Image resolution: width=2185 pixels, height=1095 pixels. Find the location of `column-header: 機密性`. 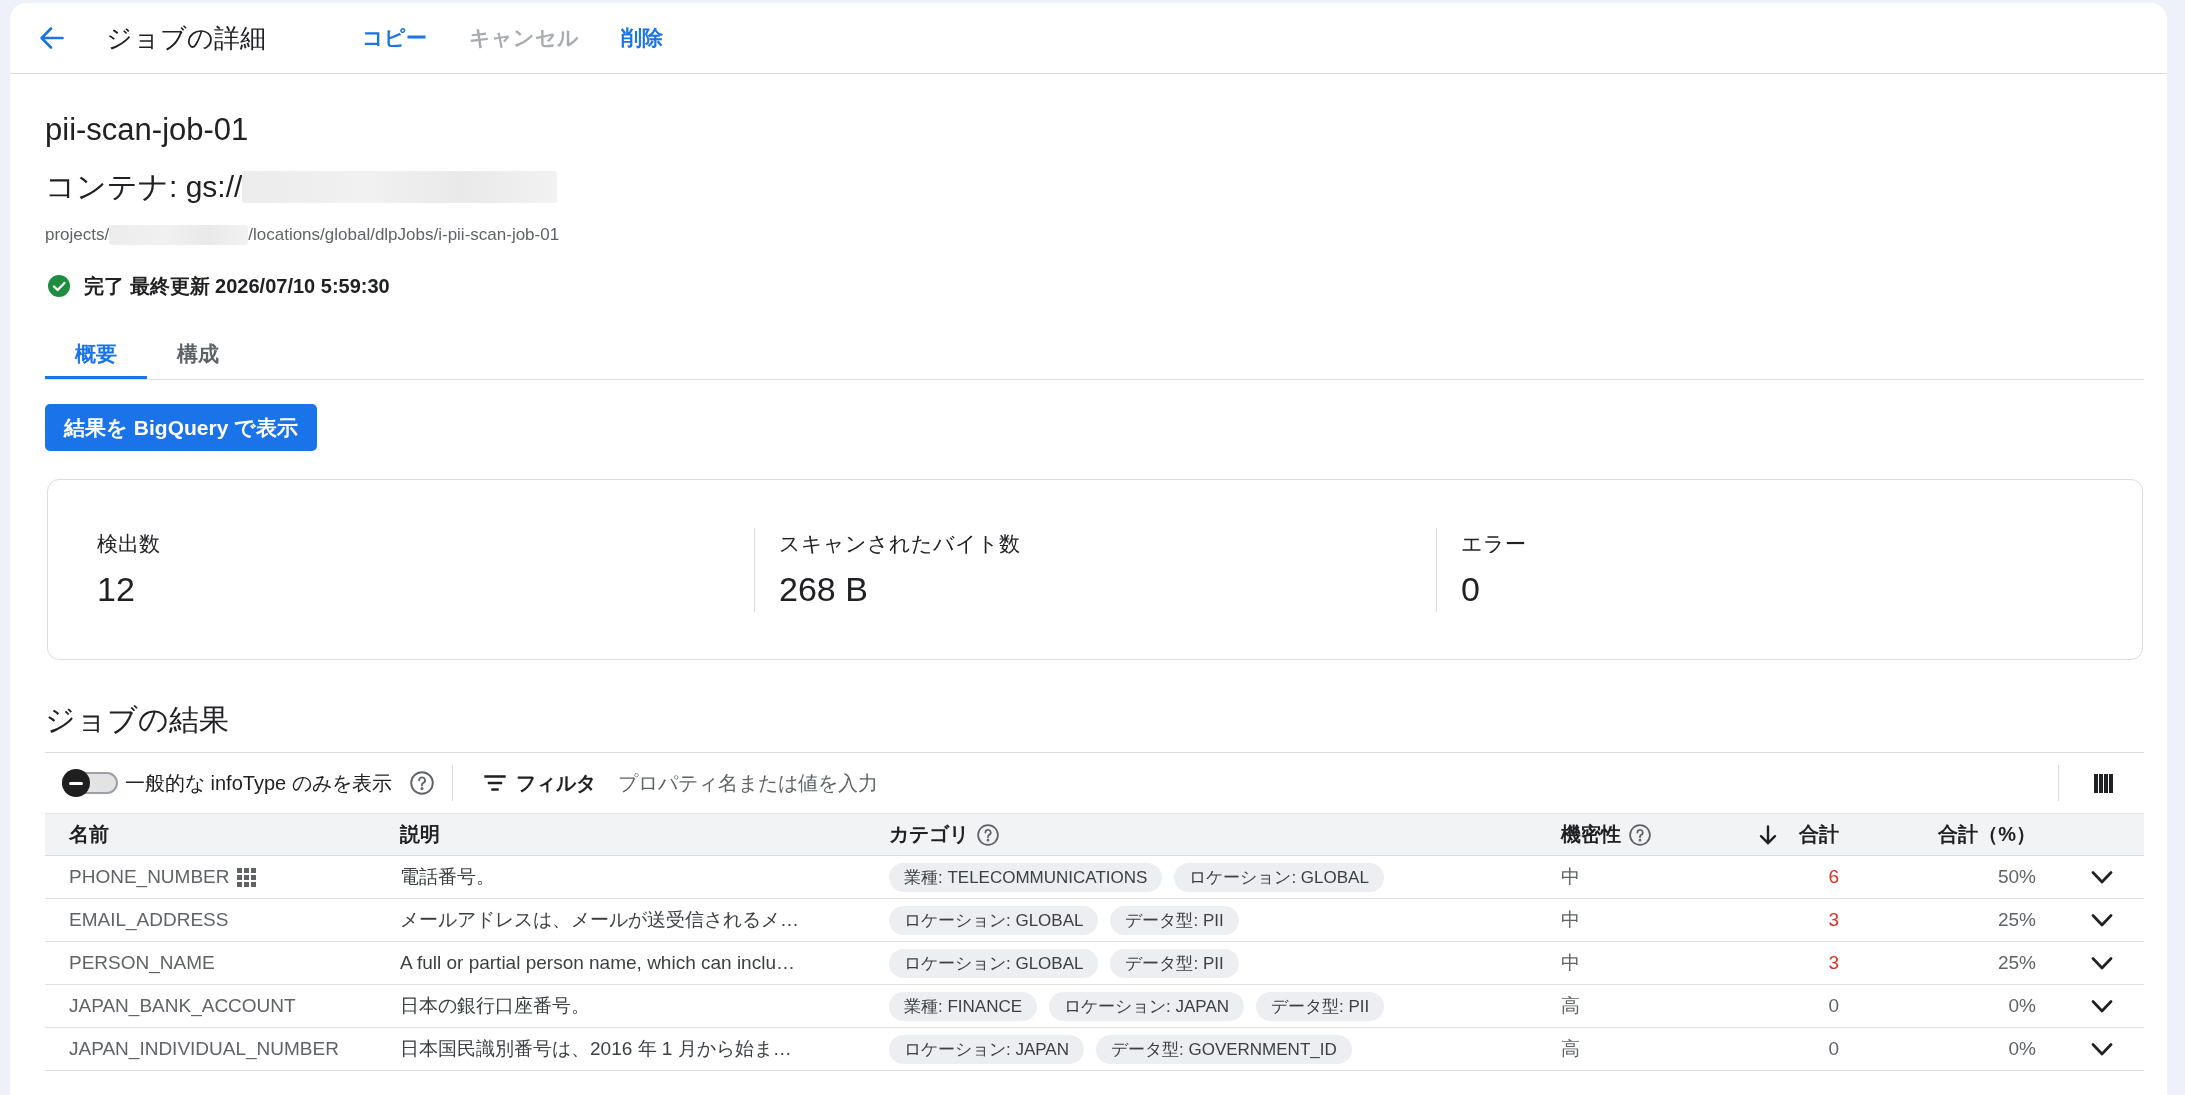

column-header: 機密性 is located at coordinates (1606, 834).